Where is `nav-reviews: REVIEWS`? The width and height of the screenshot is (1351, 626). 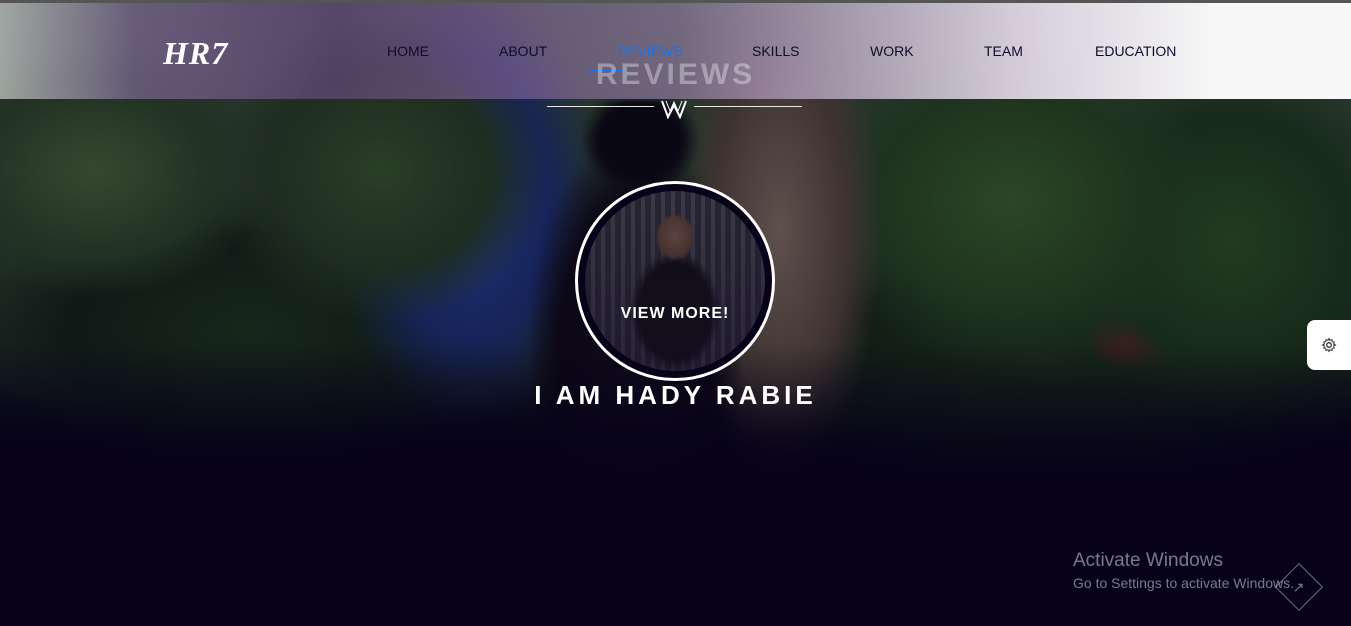 nav-reviews: REVIEWS is located at coordinates (650, 51).